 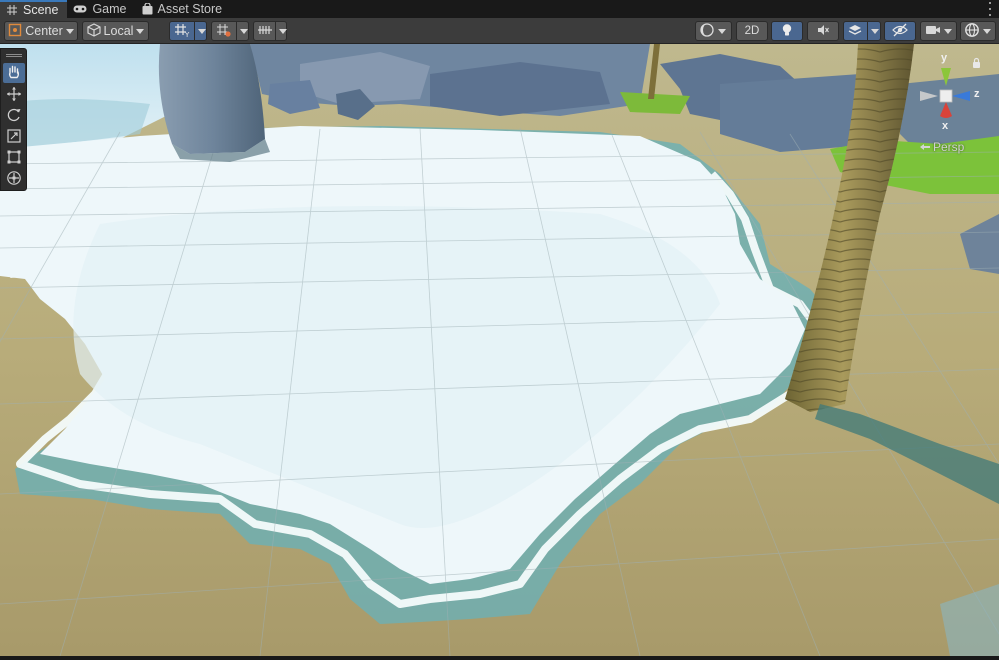 I want to click on transform-combo-icon, so click(x=14, y=179).